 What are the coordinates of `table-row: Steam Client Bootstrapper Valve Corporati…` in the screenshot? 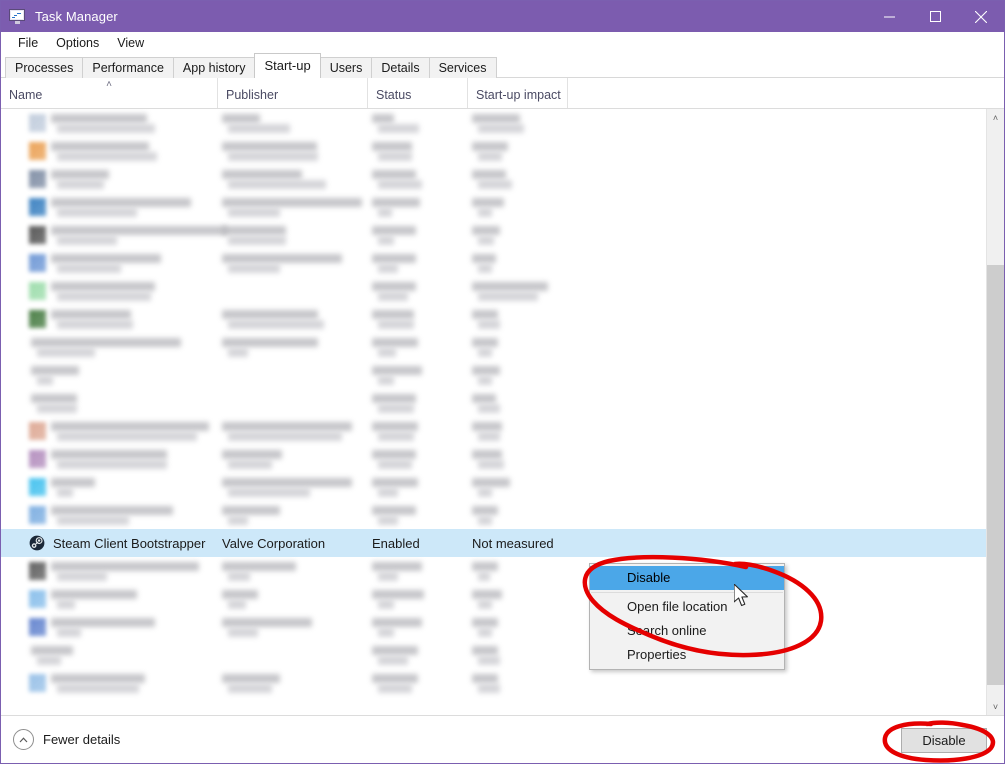 It's located at (493, 543).